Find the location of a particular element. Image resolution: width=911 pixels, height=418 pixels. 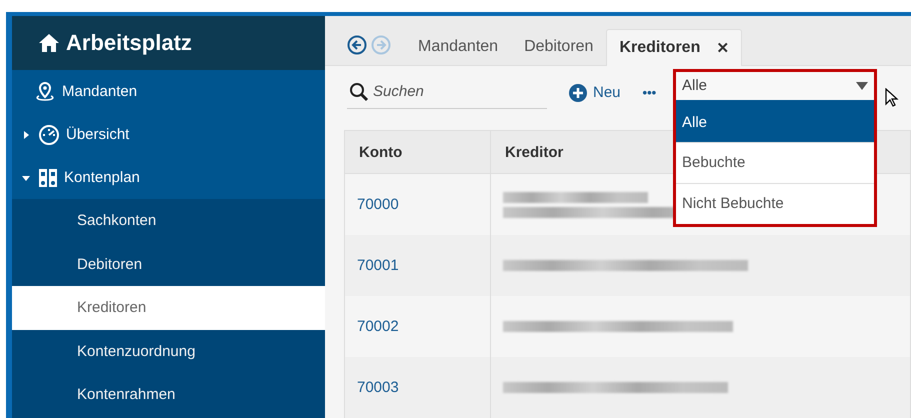

dropdown-arrow-icon is located at coordinates (862, 86).